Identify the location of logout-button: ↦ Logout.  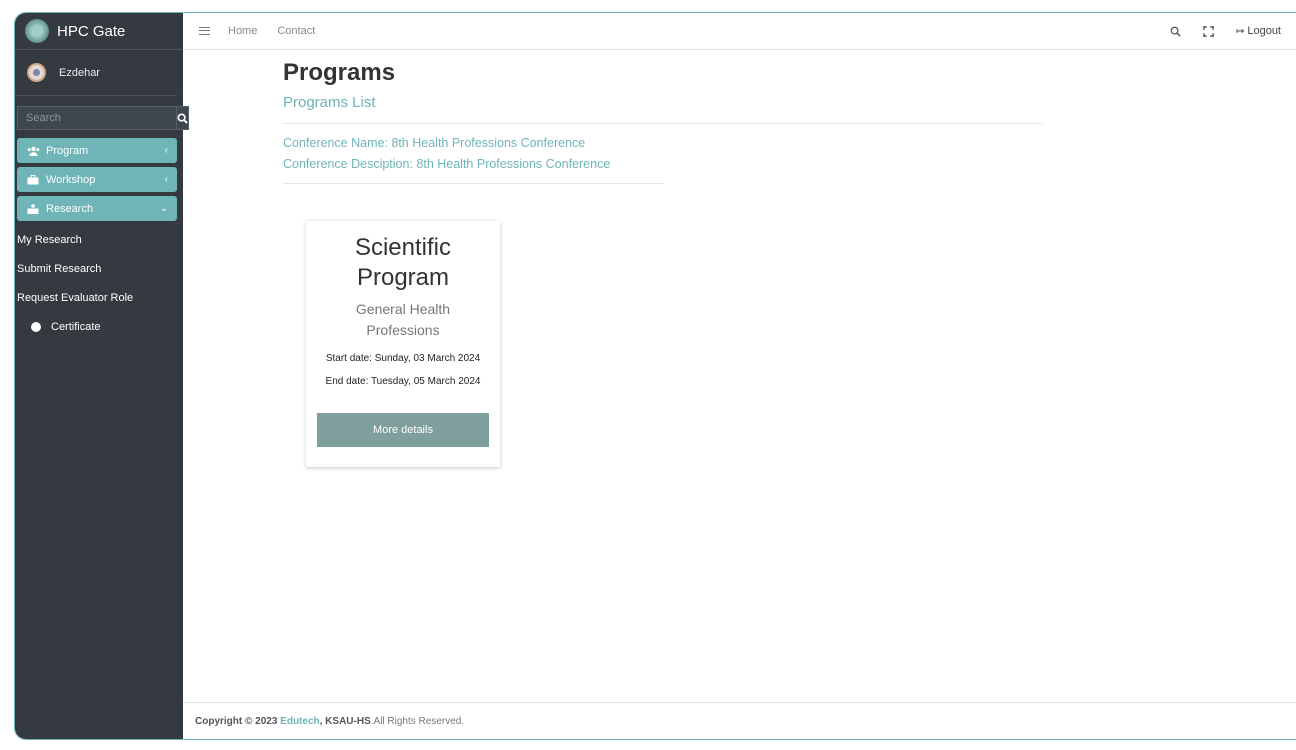
(1258, 31).